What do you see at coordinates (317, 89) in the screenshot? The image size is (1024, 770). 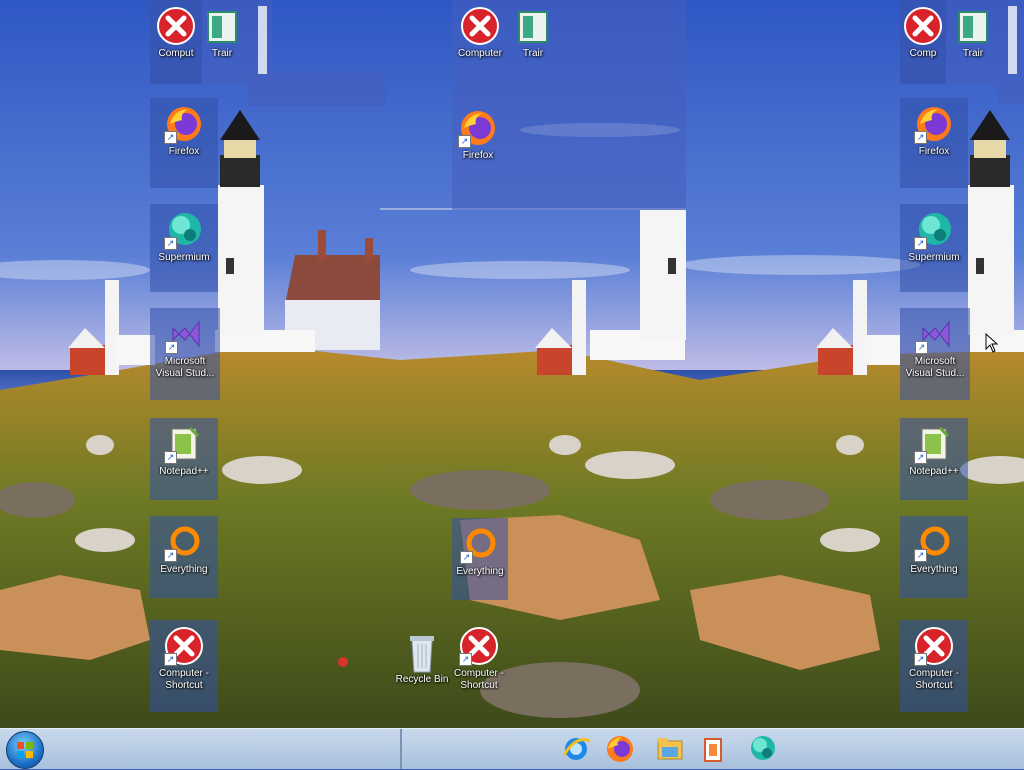 I see `overlay-strip-top-left-bar` at bounding box center [317, 89].